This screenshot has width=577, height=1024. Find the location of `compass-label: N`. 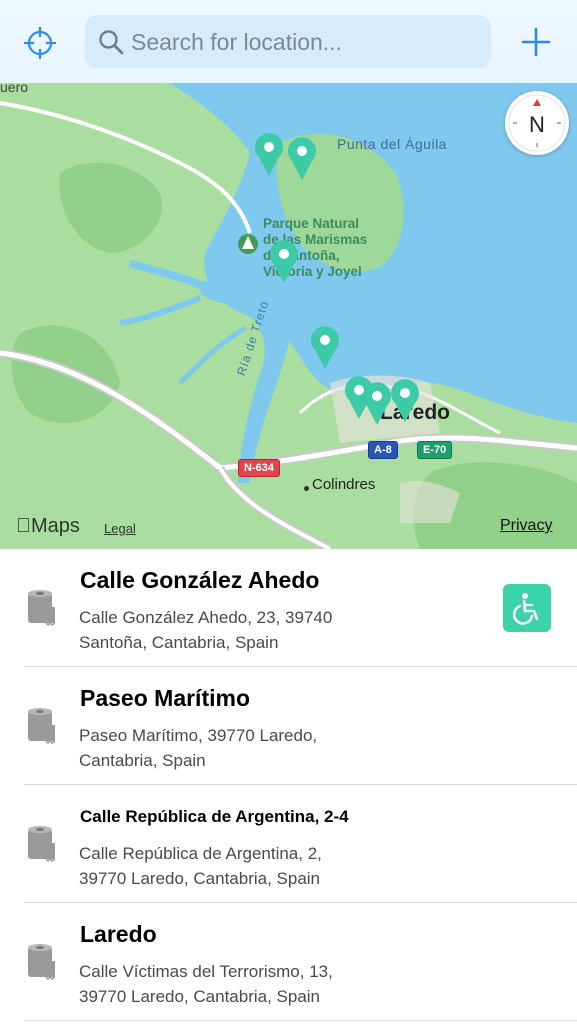

compass-label: N is located at coordinates (537, 124).